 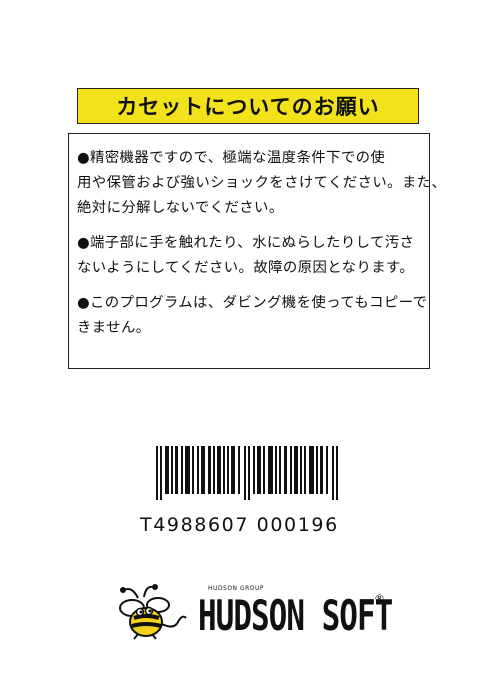 I want to click on barcode-image, so click(x=247, y=473).